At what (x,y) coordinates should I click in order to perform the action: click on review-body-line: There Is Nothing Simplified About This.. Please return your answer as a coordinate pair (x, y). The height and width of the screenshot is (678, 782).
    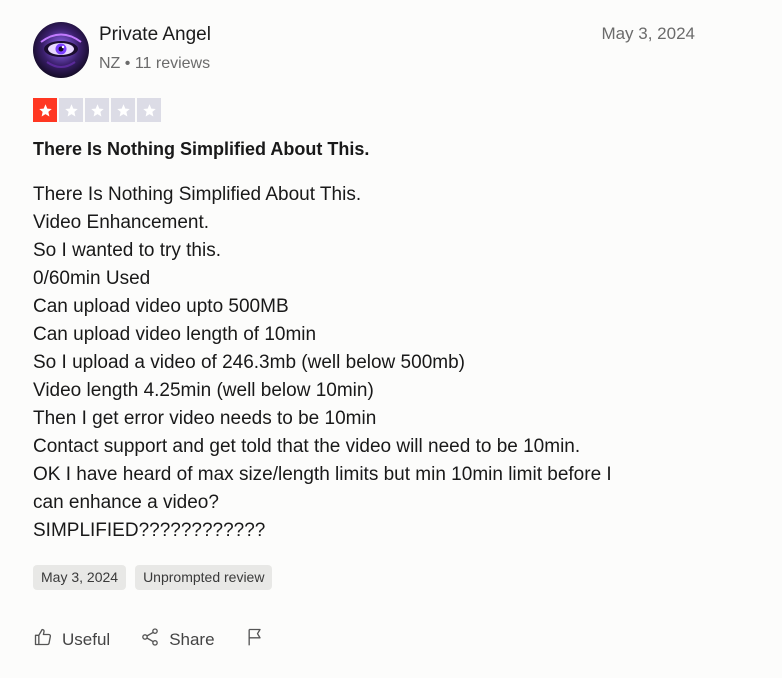
    Looking at the image, I should click on (197, 194).